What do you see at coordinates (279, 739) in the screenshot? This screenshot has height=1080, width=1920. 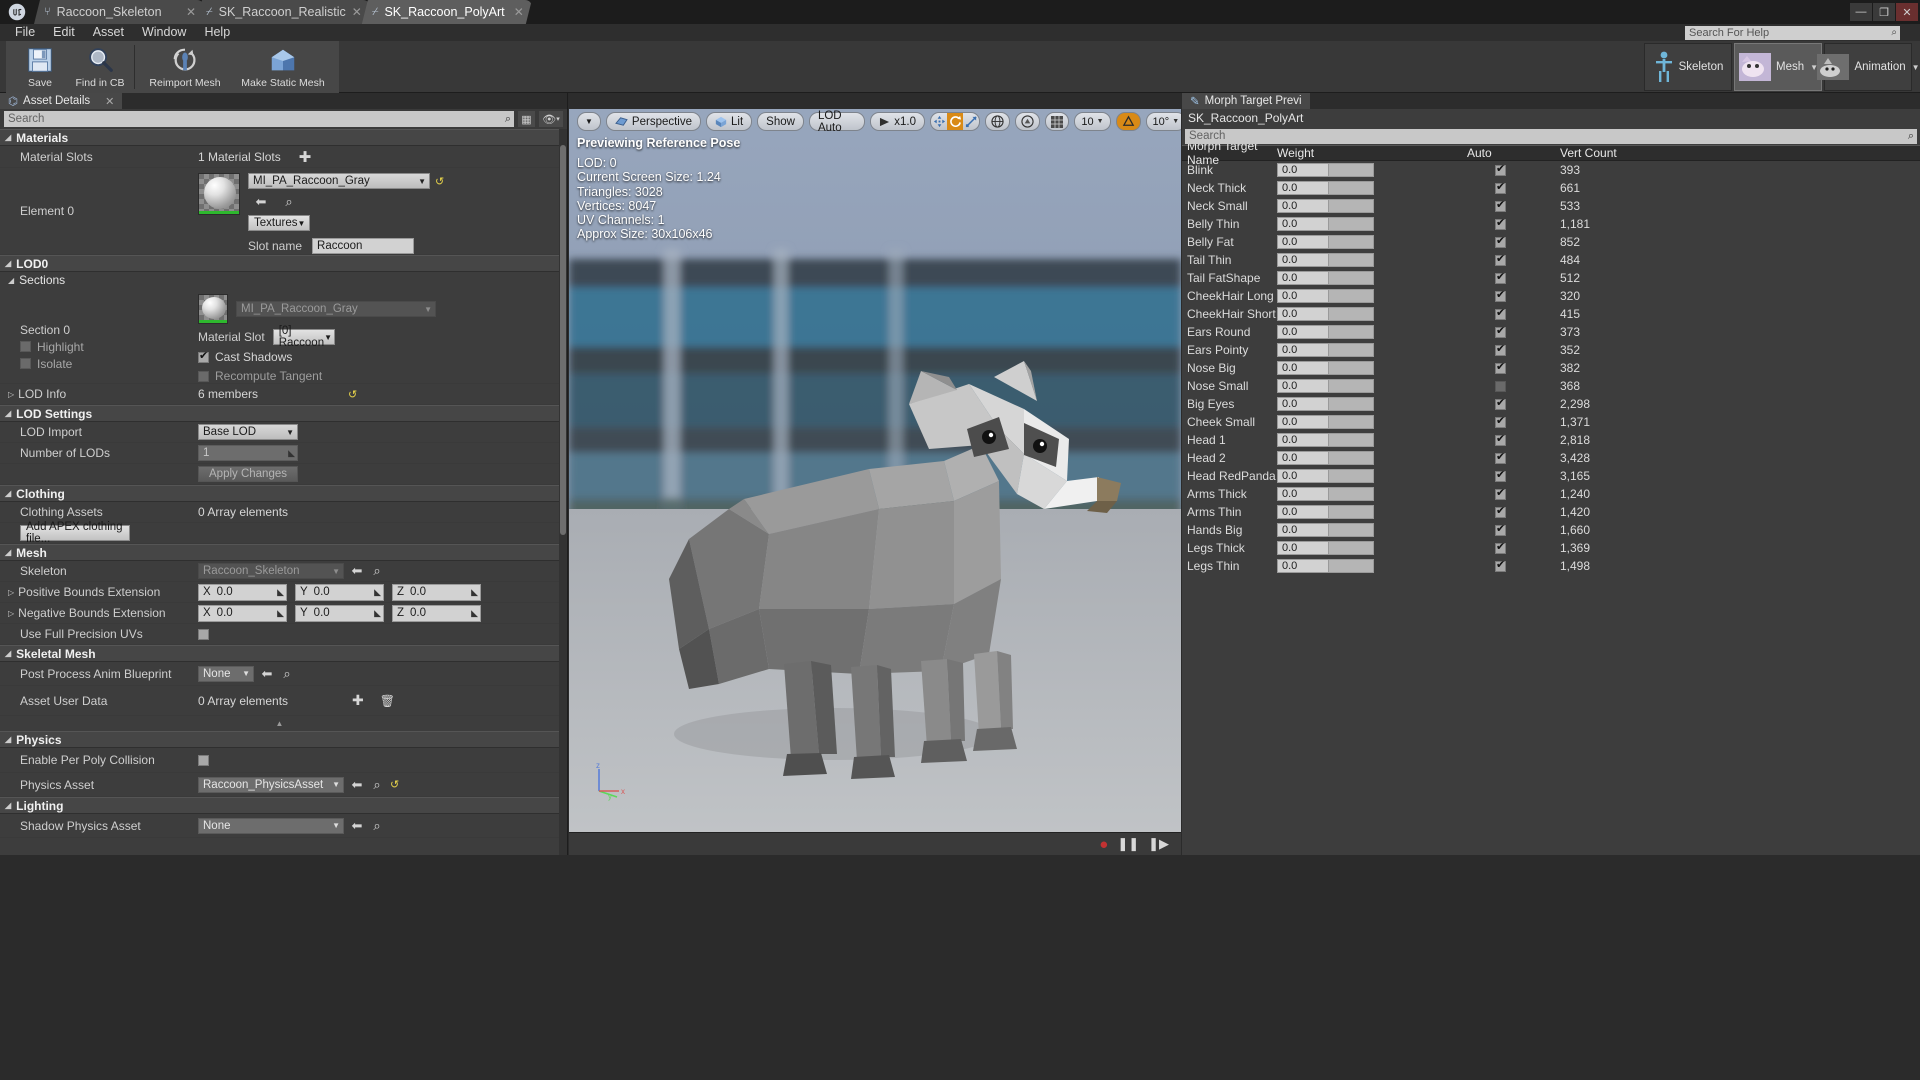 I see `category-physics: ◢ Physics` at bounding box center [279, 739].